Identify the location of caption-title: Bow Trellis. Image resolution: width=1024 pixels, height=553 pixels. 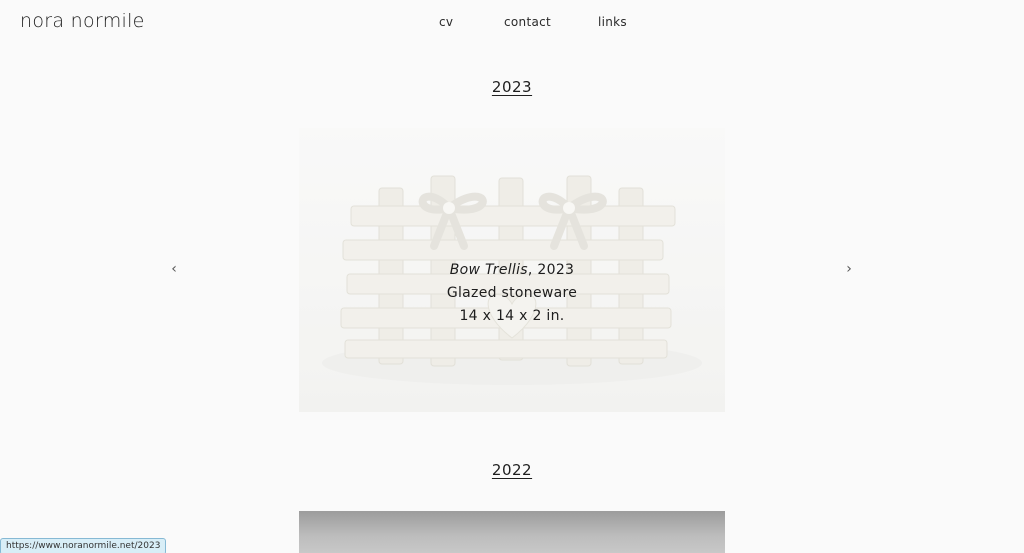
(488, 270).